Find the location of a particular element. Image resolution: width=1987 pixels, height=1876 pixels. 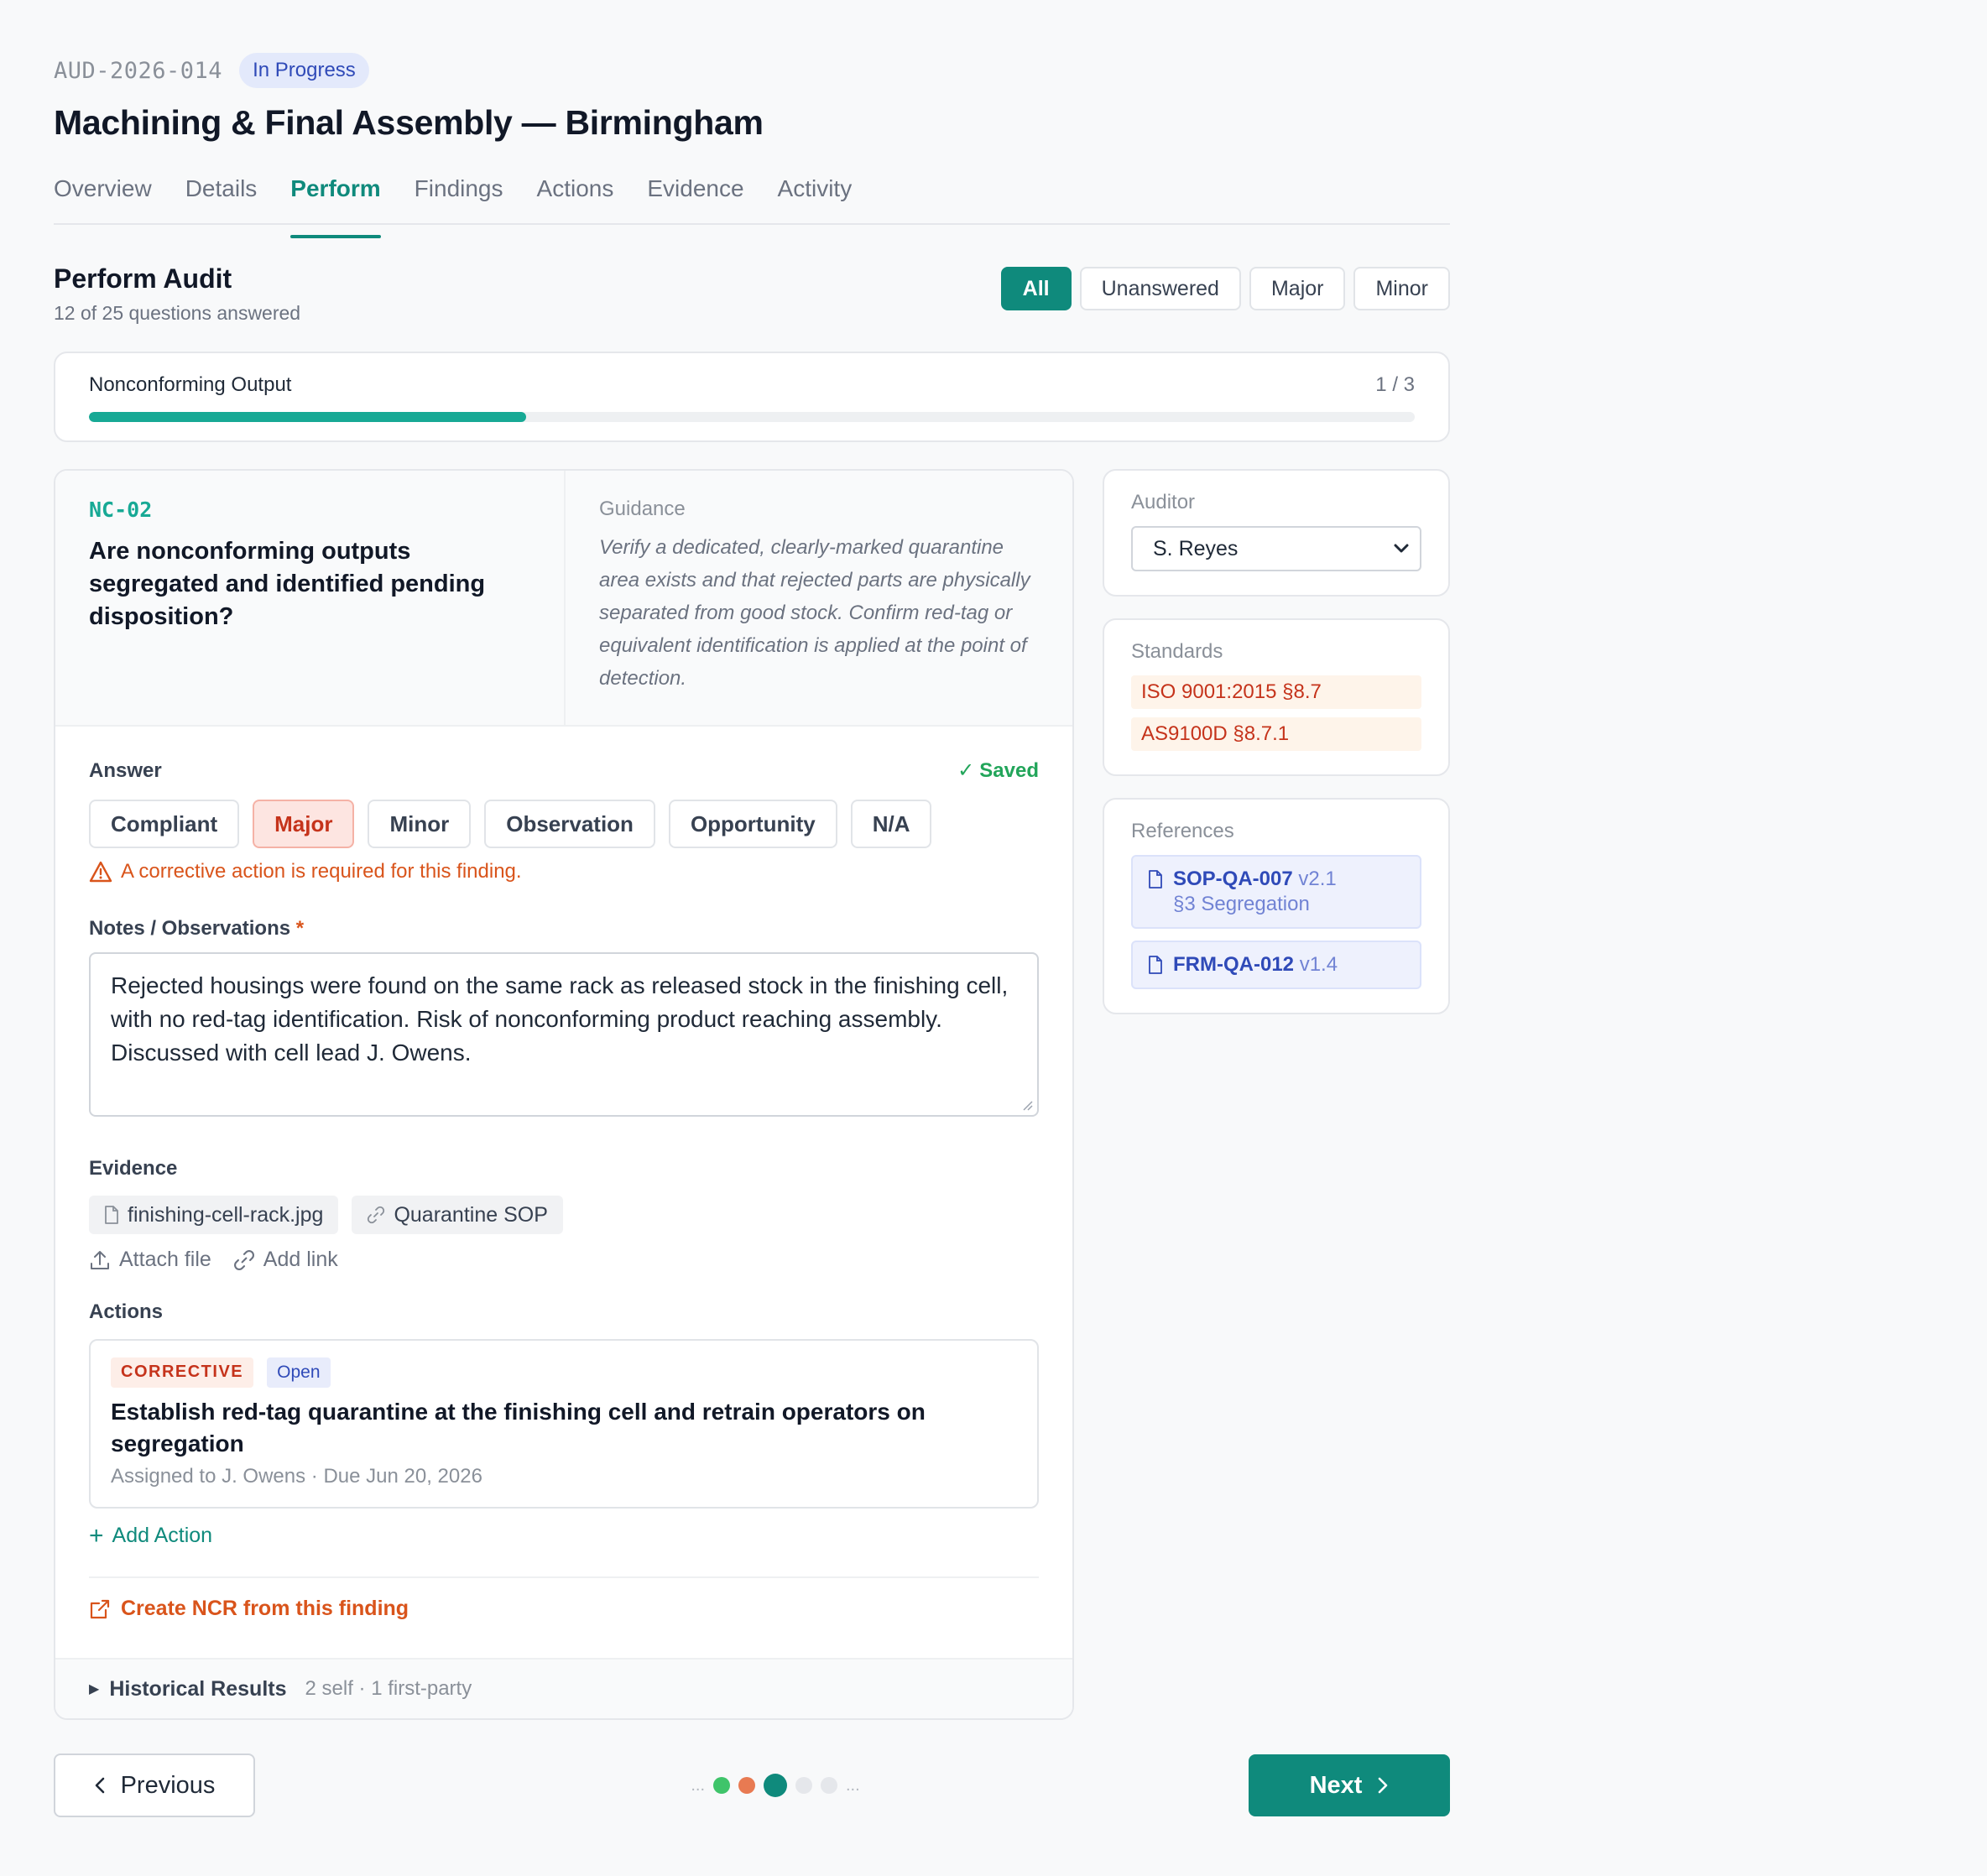

filter-minor-button: Minor is located at coordinates (1401, 288).